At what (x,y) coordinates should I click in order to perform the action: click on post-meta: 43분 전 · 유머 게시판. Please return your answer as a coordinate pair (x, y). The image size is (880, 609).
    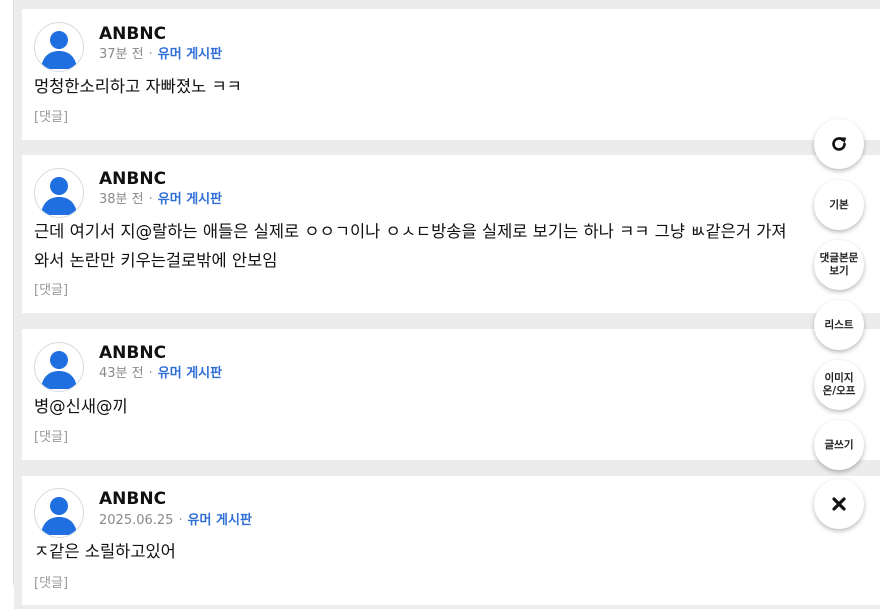
    Looking at the image, I should click on (160, 374).